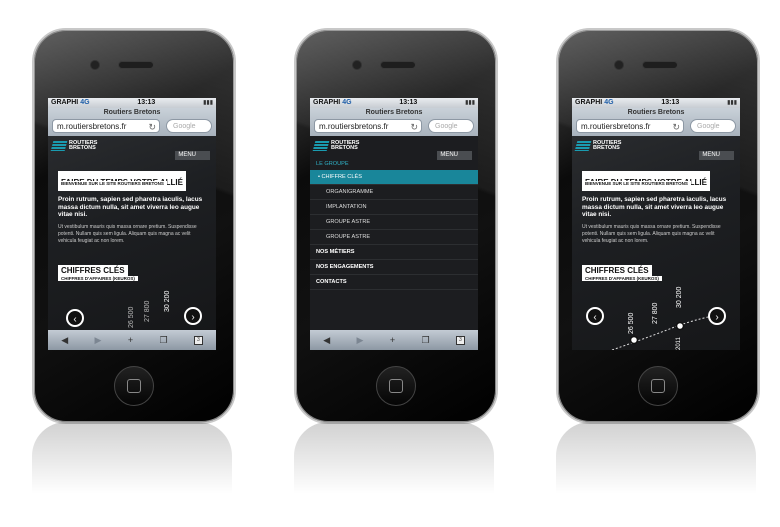 The width and height of the screenshot is (780, 527). I want to click on nav-item-organigramme: ORGANIGRAMME, so click(394, 192).